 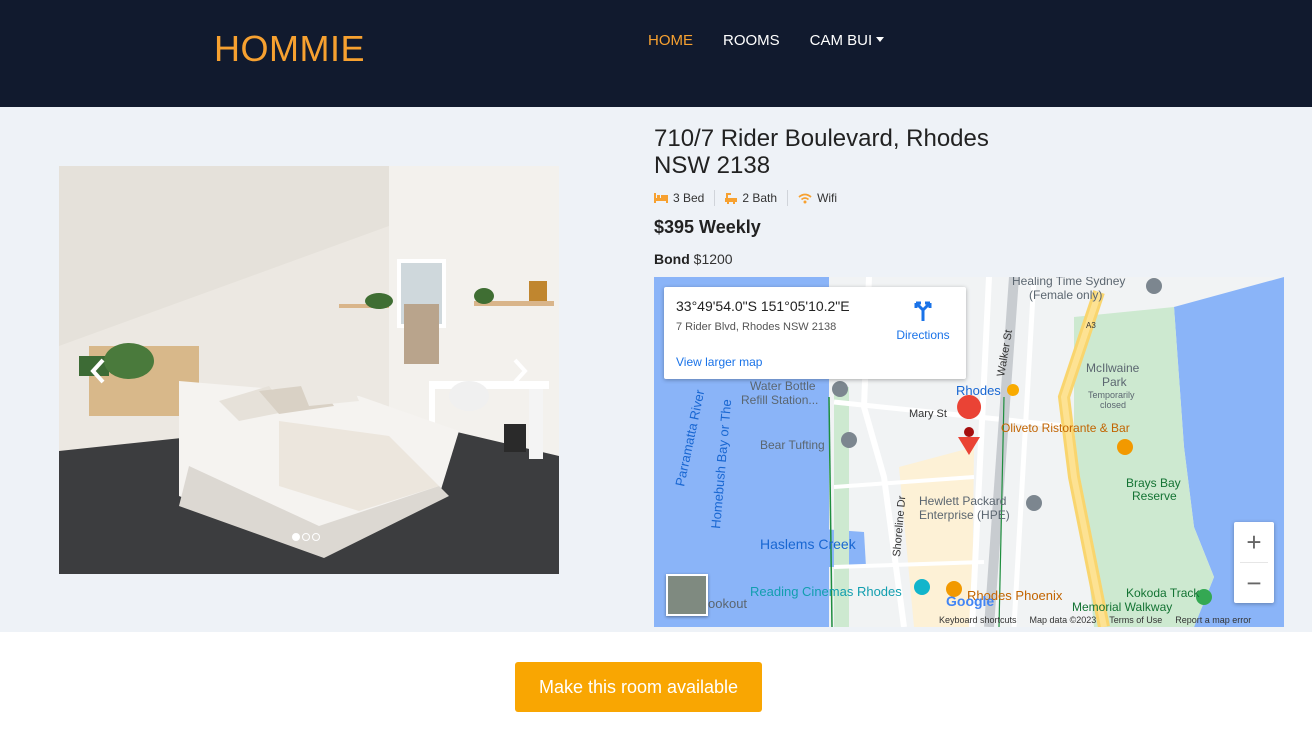 What do you see at coordinates (792, 445) in the screenshot?
I see `map-label: Bear Tufting` at bounding box center [792, 445].